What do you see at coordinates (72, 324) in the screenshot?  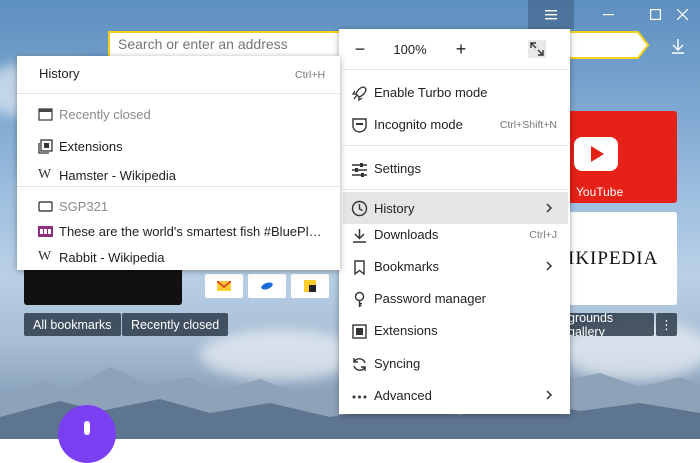 I see `all-bookmarks-button: All bookmarks` at bounding box center [72, 324].